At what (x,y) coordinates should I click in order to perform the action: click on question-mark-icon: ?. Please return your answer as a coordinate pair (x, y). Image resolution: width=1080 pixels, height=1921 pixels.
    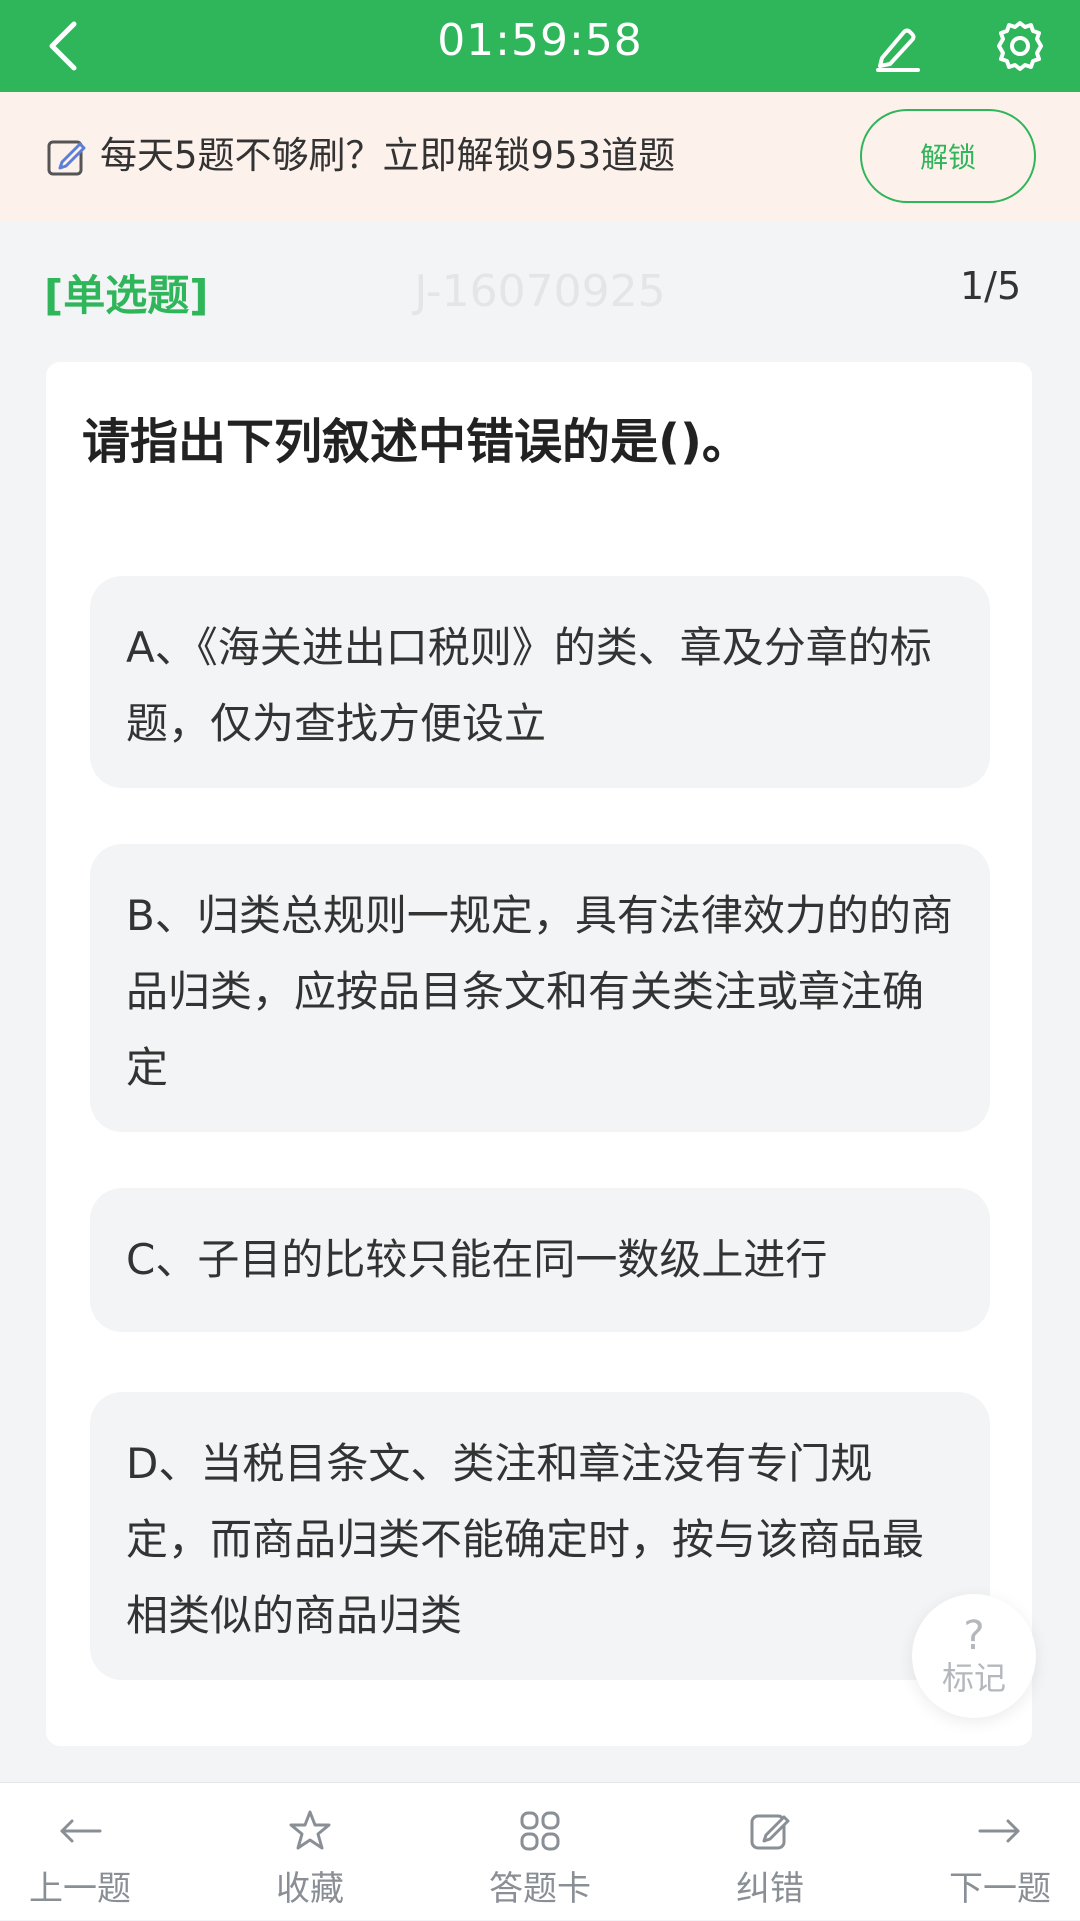
    Looking at the image, I should click on (974, 1636).